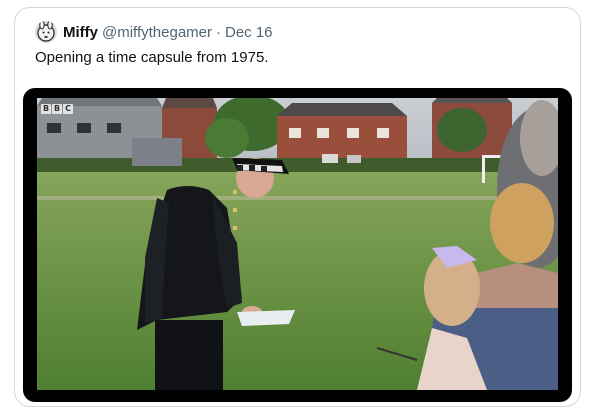  I want to click on tweet-header: Miffy @miffythegamer · Dec 16, so click(154, 32).